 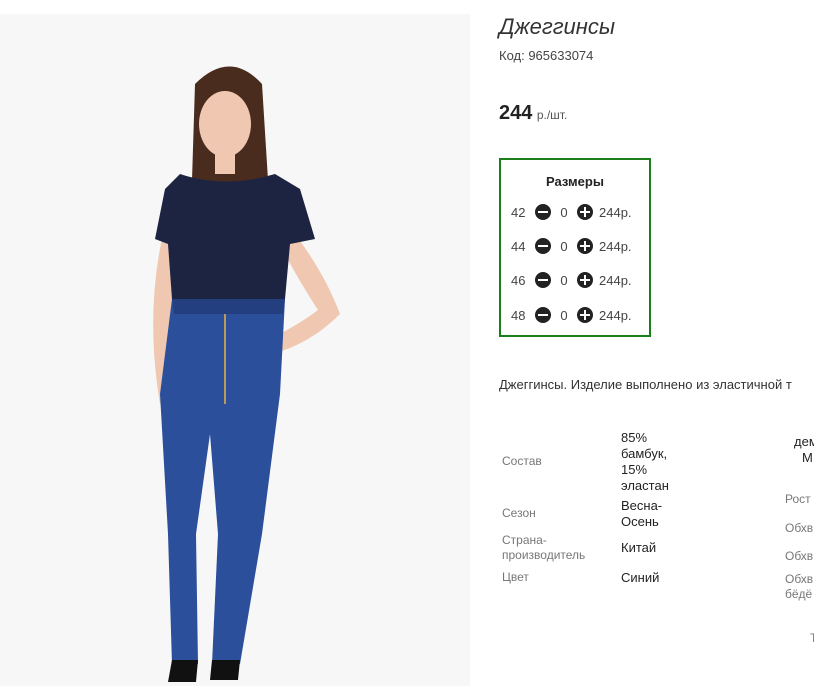 What do you see at coordinates (640, 577) in the screenshot?
I see `spec-value: Синий` at bounding box center [640, 577].